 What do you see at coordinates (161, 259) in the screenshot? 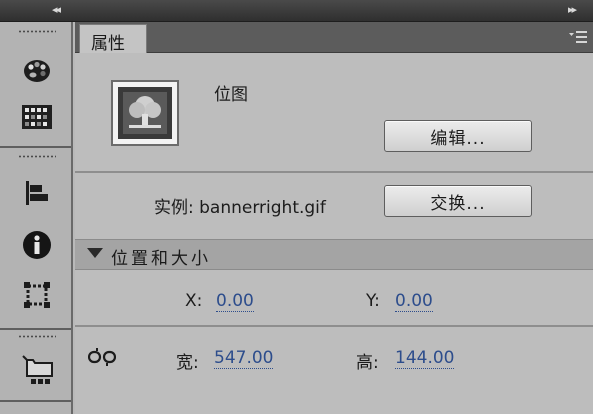
I see `section-title: 位置和大小` at bounding box center [161, 259].